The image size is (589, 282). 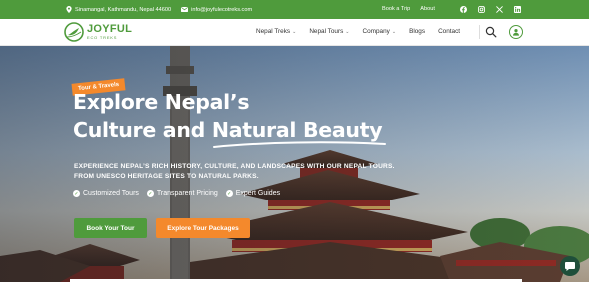 What do you see at coordinates (329, 31) in the screenshot?
I see `nav-nepal-tours: Nepal Tours ⌄` at bounding box center [329, 31].